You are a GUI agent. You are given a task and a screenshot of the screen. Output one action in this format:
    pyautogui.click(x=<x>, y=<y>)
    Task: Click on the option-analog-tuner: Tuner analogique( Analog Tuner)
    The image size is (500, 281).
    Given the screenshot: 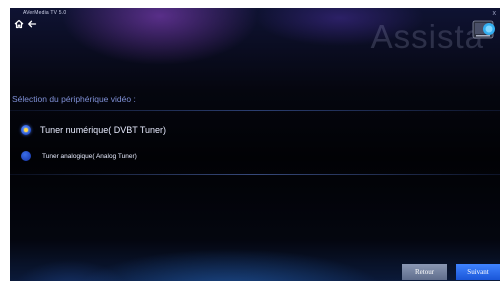 What is the action you would take?
    pyautogui.click(x=79, y=156)
    